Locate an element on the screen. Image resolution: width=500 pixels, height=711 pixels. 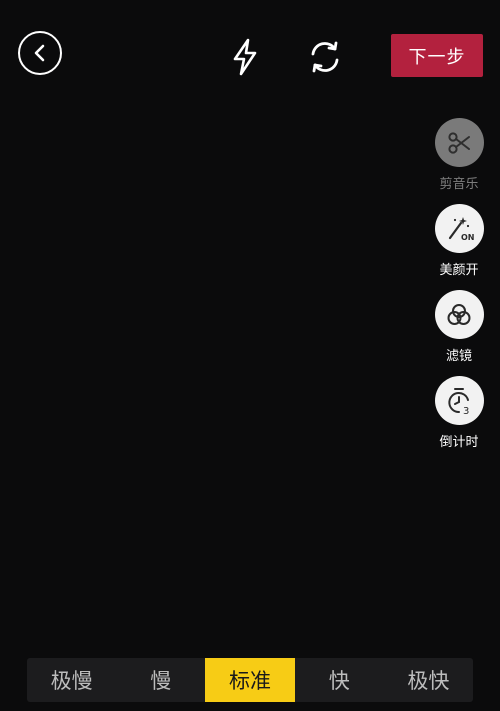
beauty-wand-icon: ON is located at coordinates (461, 229).